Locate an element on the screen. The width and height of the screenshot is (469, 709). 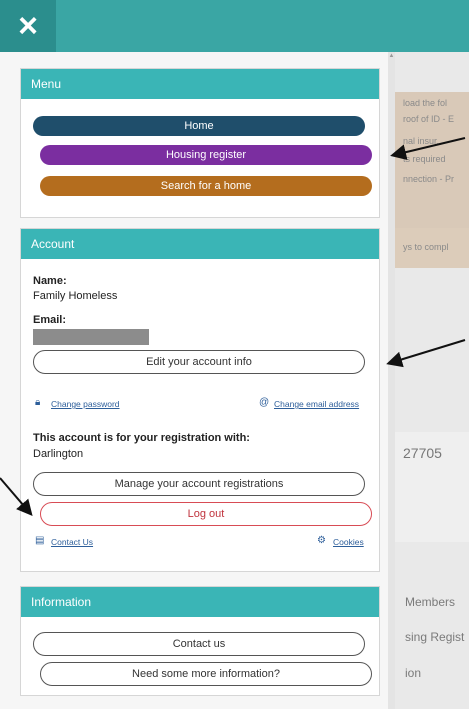
arrow-to-housing-register is located at coordinates (428, 148).